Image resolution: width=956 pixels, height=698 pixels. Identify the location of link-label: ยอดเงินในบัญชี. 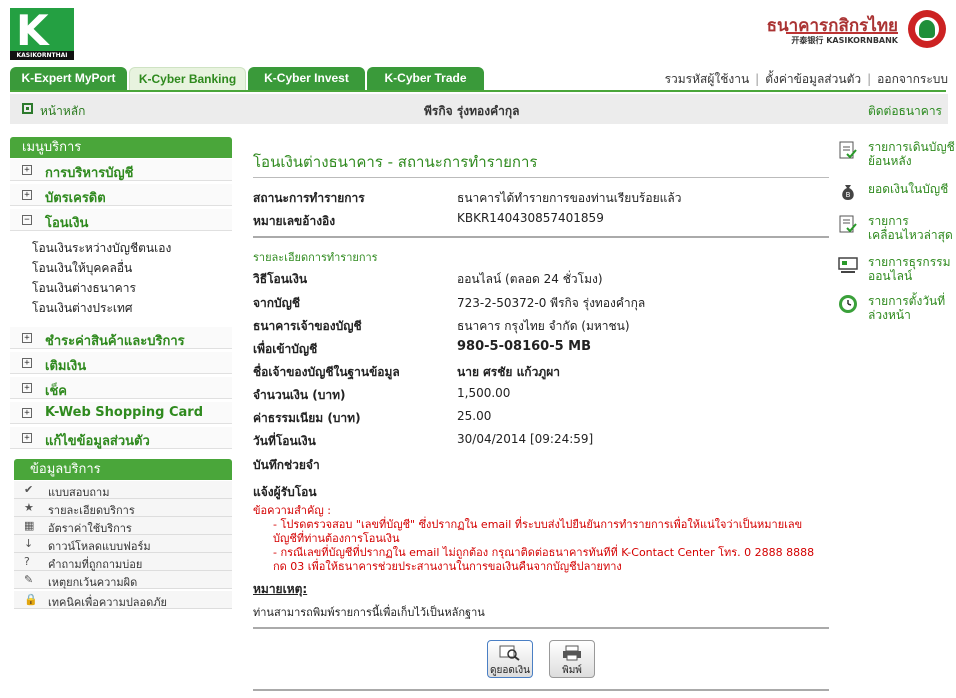
(908, 189).